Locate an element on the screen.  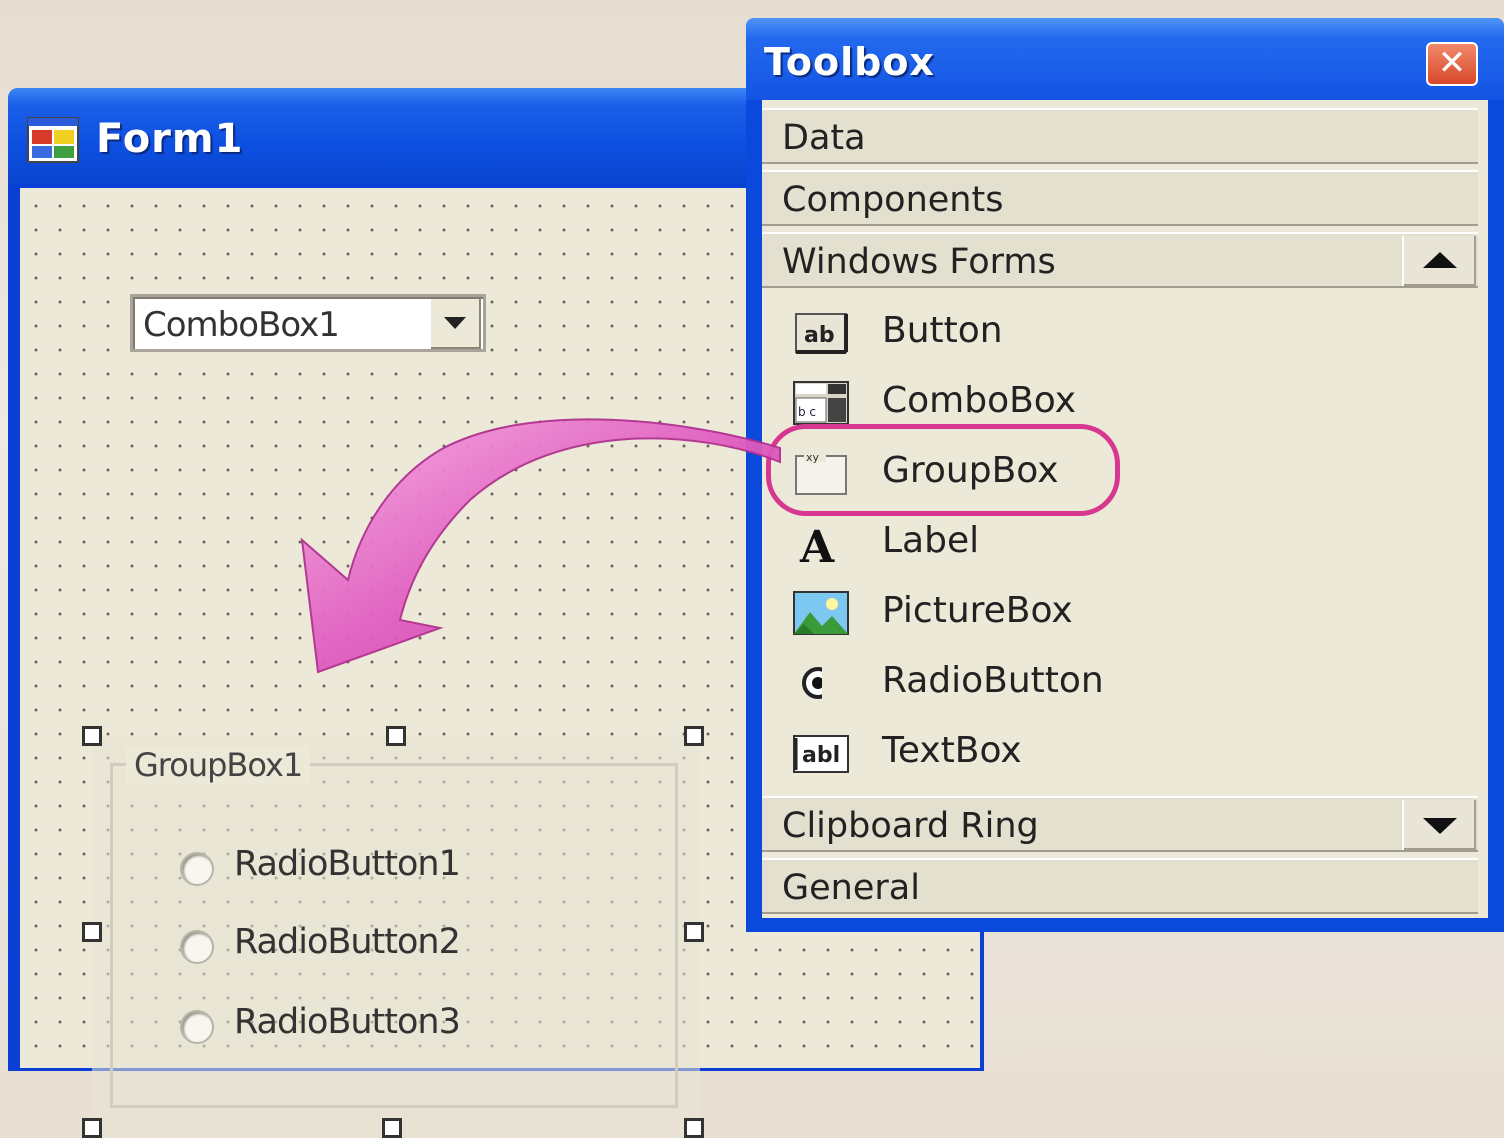
resize-handle-bottom-right is located at coordinates (694, 1128).